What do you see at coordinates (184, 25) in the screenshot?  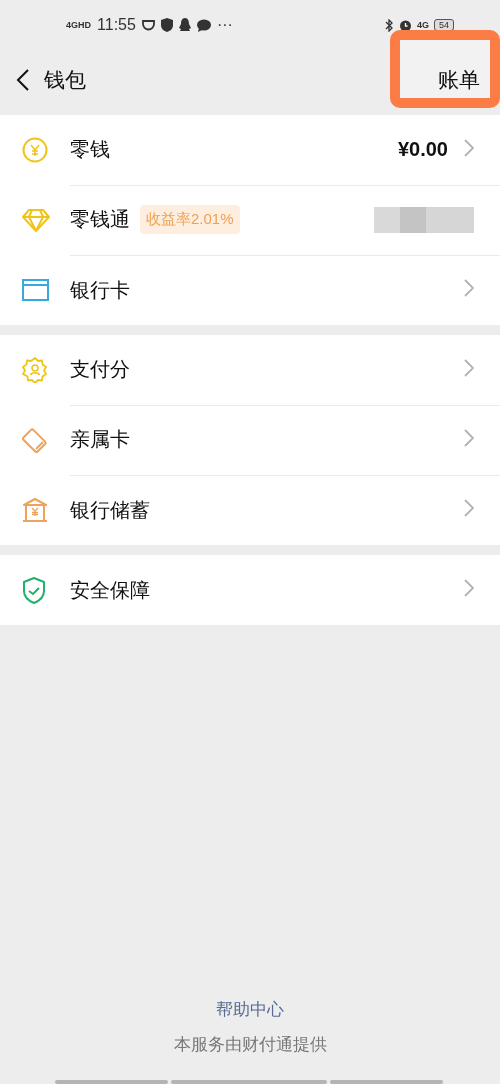 I see `penguin-icon` at bounding box center [184, 25].